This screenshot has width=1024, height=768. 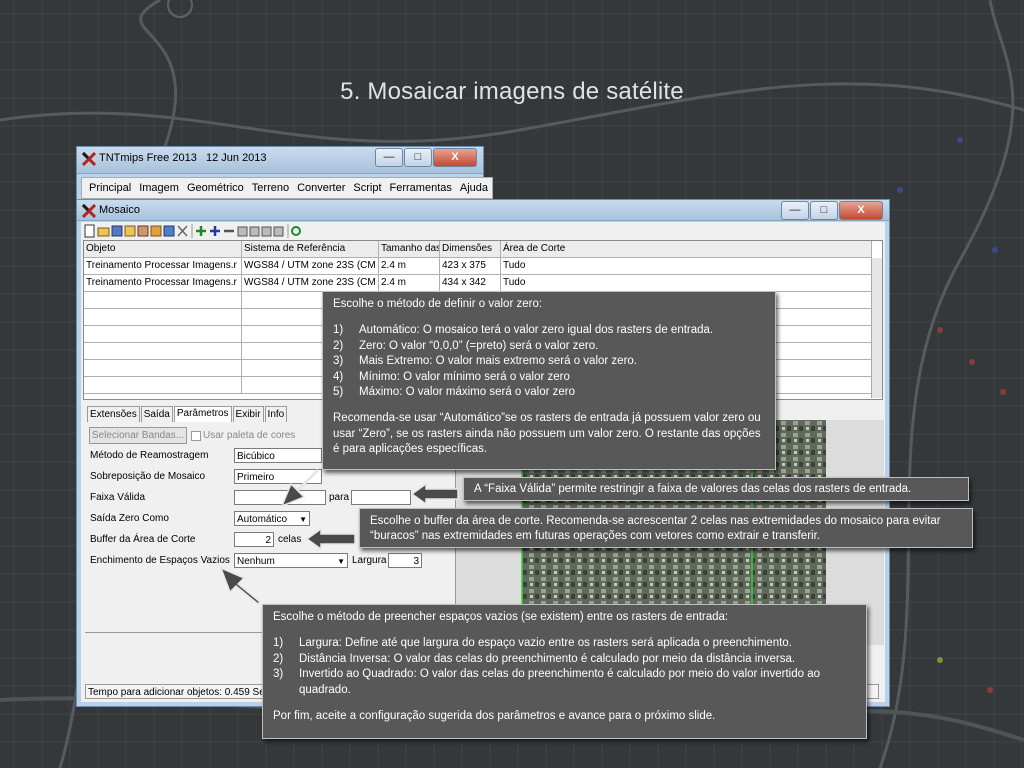 What do you see at coordinates (240, 586) in the screenshot?
I see `arrow-to-fill-icon` at bounding box center [240, 586].